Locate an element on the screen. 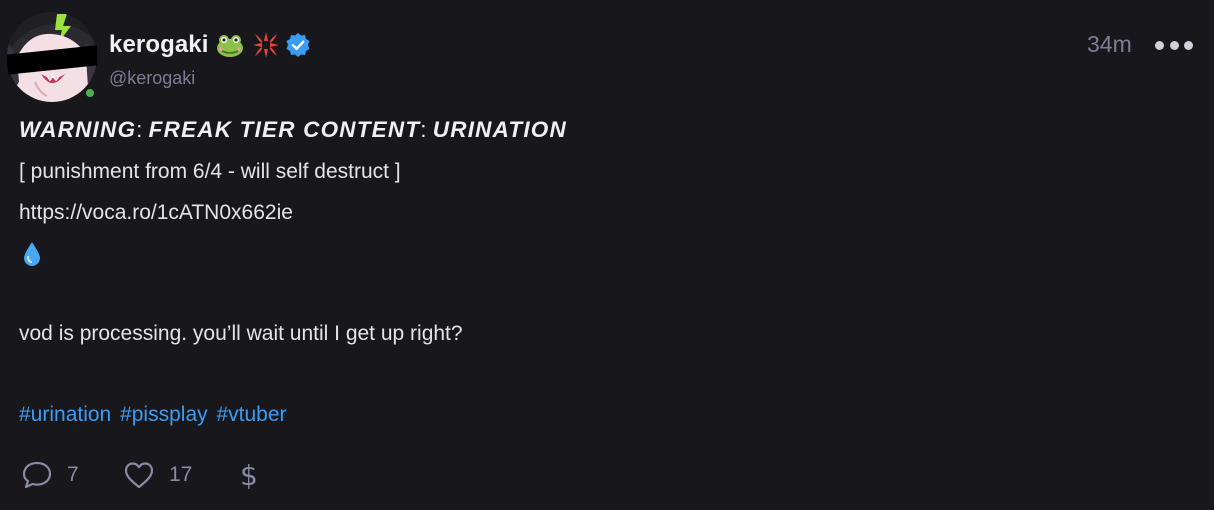  hashtag-list: #urination #pissplay #vtuber is located at coordinates (154, 415).